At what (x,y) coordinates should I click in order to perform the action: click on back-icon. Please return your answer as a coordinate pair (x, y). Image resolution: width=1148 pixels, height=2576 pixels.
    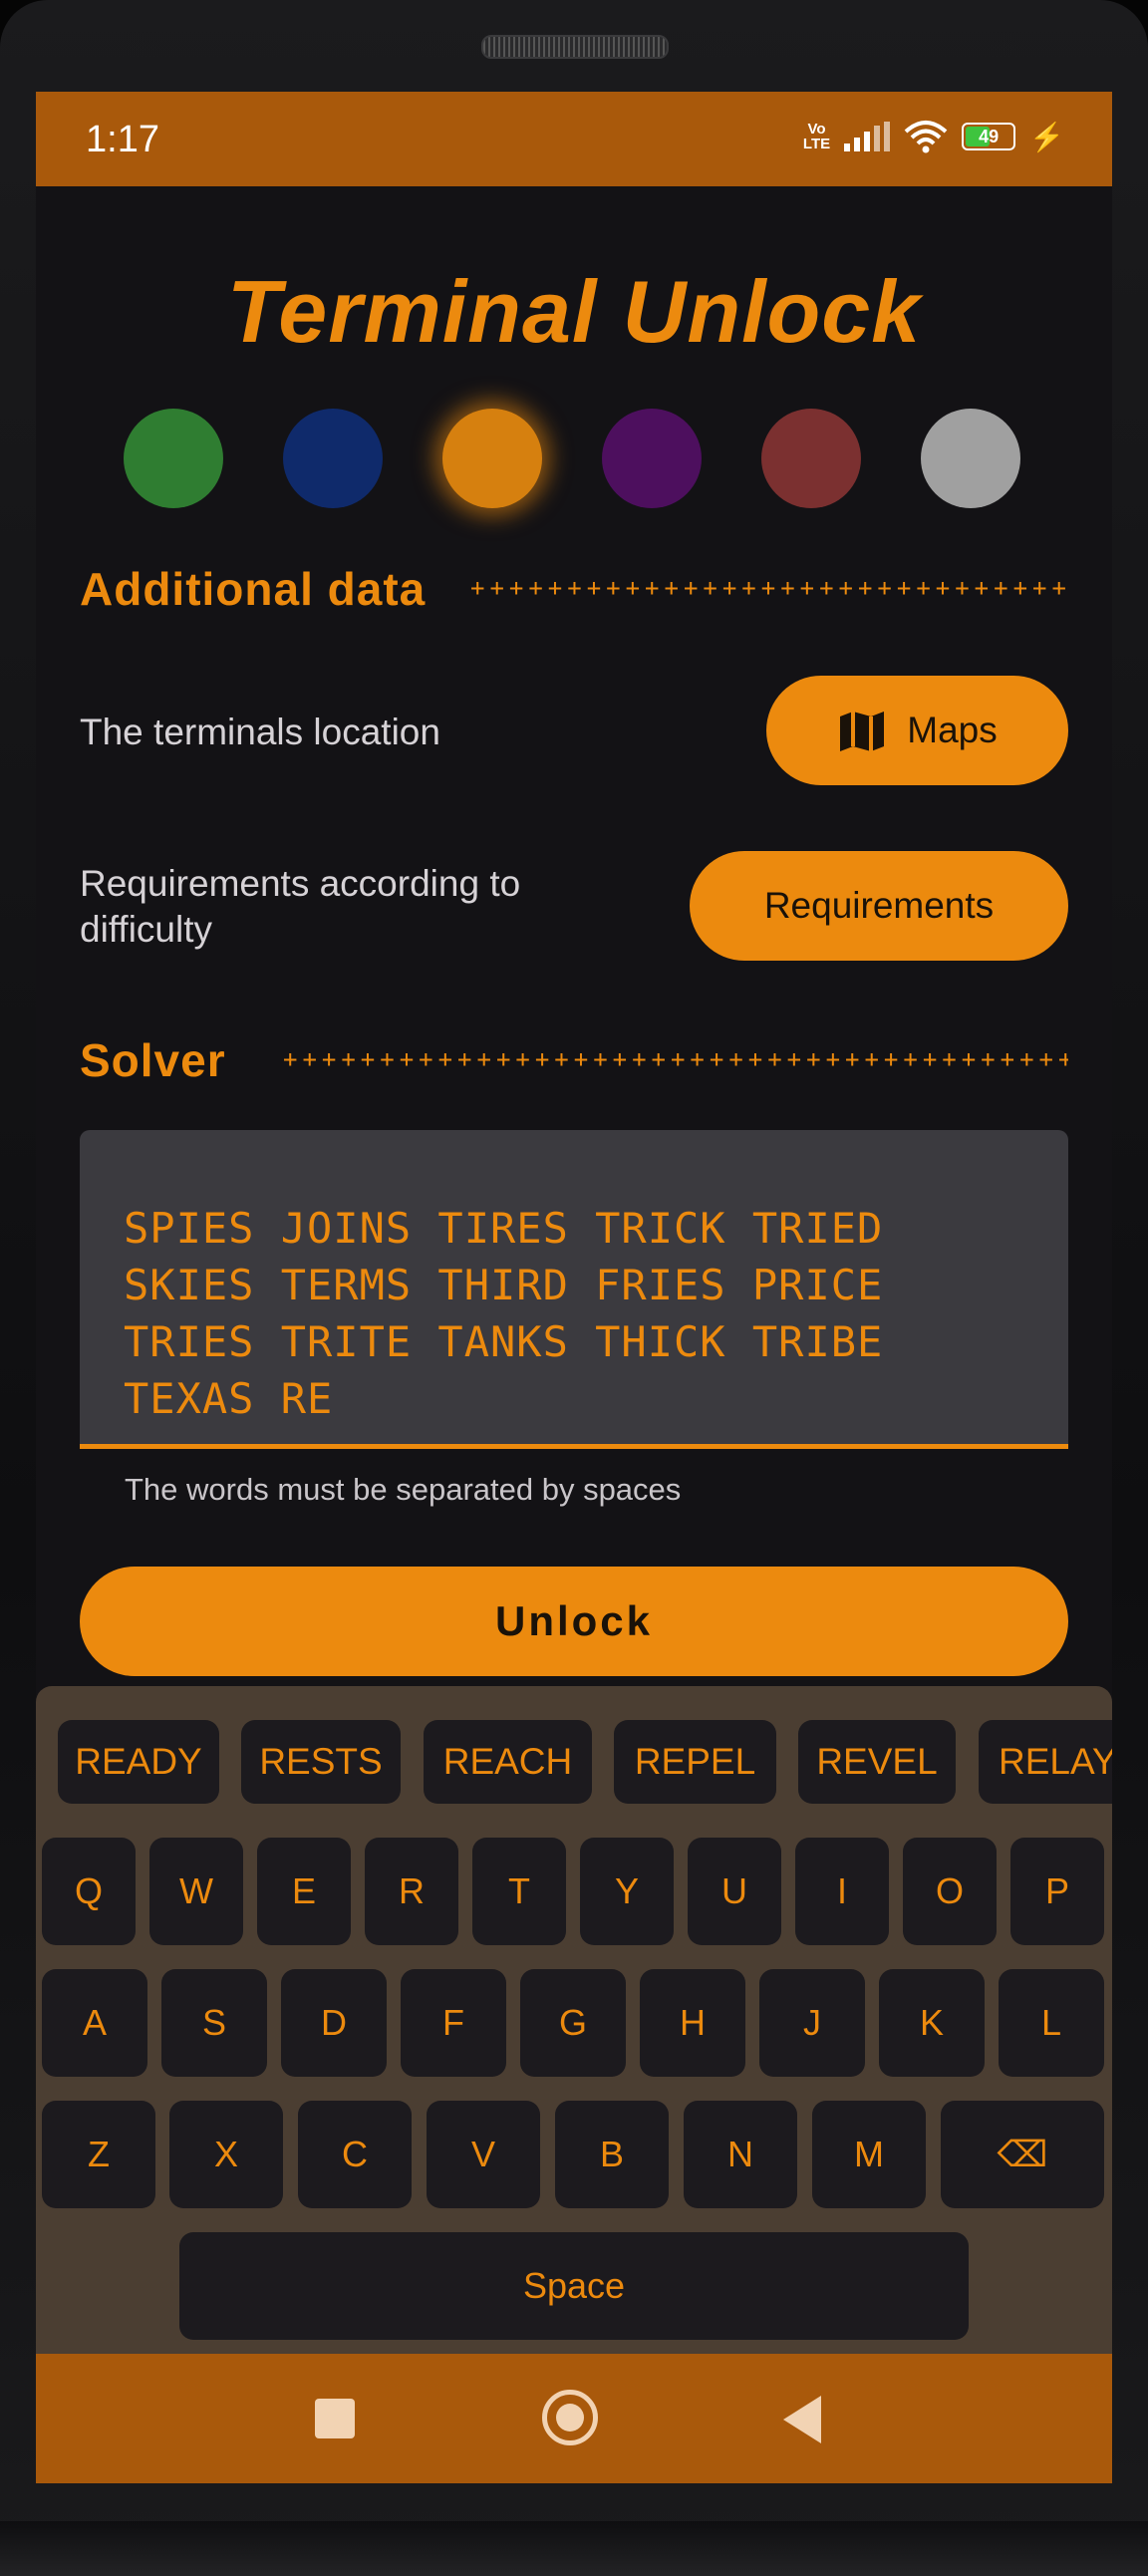
    Looking at the image, I should click on (802, 2419).